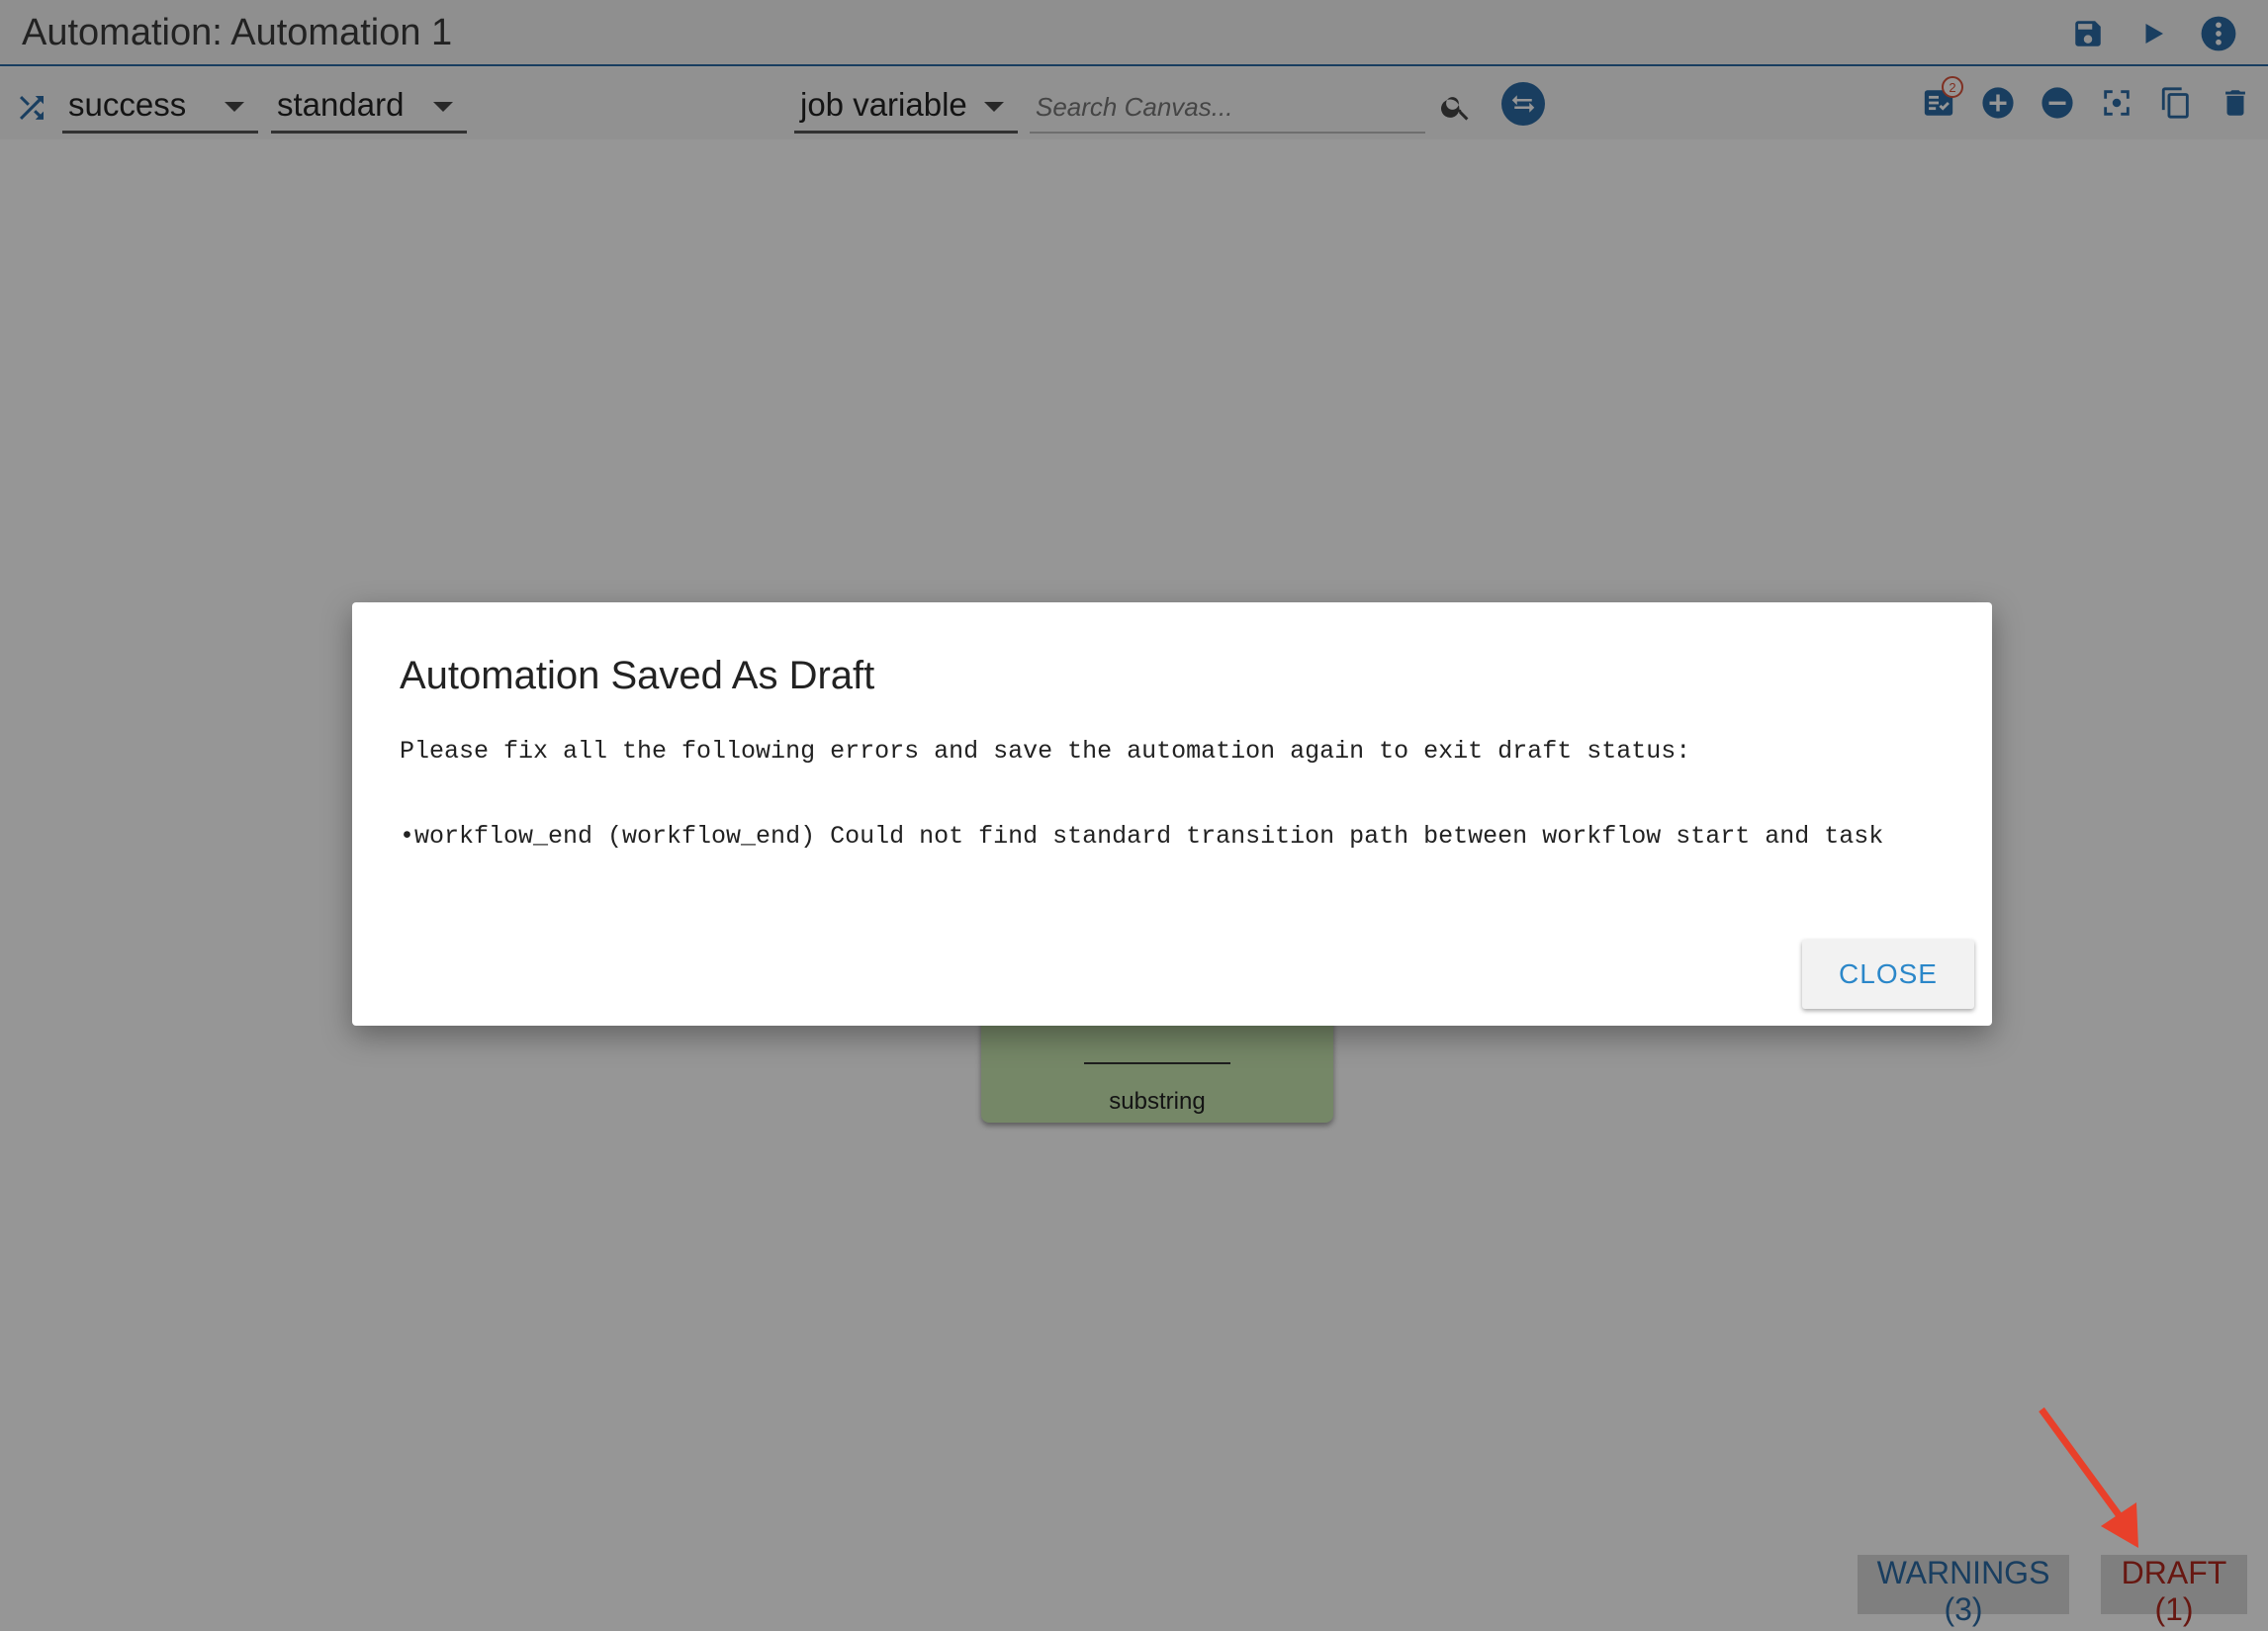  What do you see at coordinates (2088, 1477) in the screenshot?
I see `annotation-arrow-icon` at bounding box center [2088, 1477].